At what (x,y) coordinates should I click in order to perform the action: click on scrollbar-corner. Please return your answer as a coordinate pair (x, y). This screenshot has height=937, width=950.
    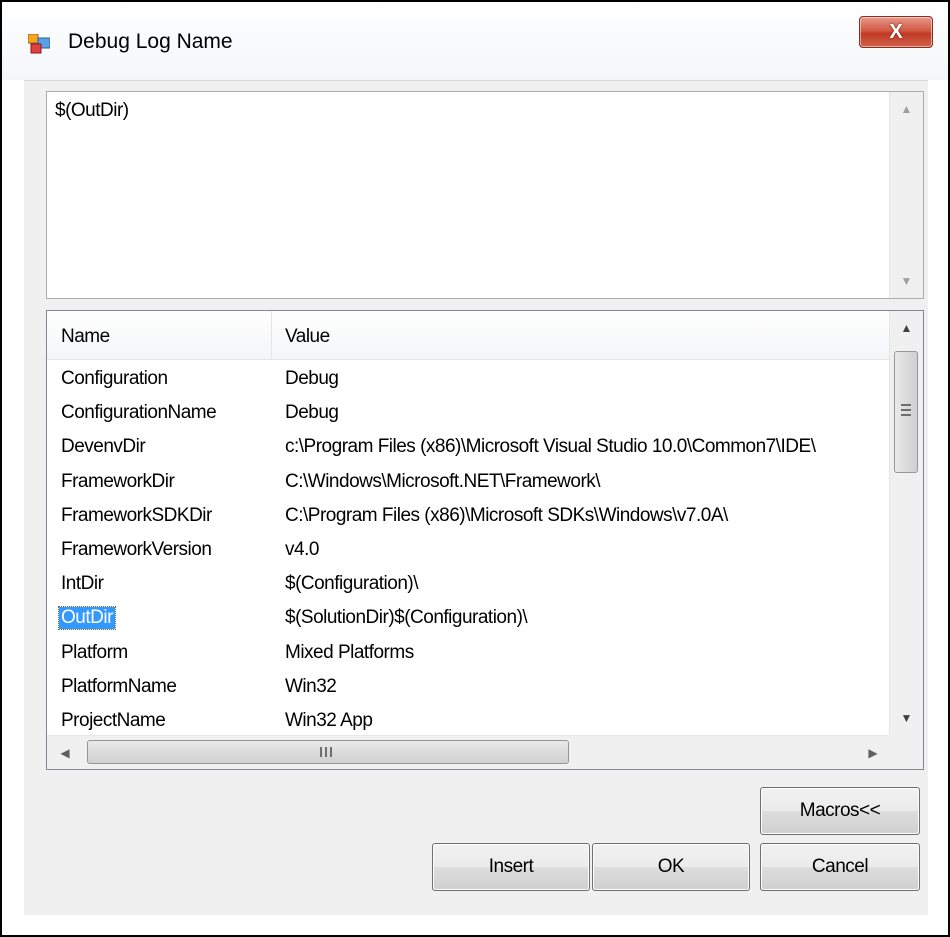
    Looking at the image, I should click on (906, 752).